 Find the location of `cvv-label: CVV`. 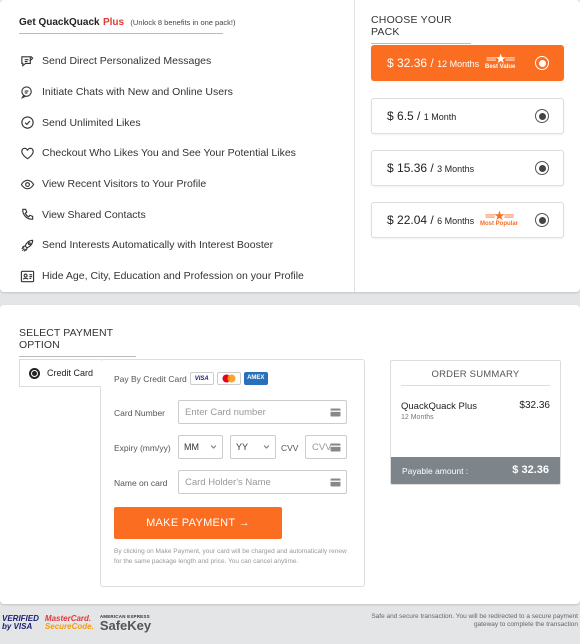

cvv-label: CVV is located at coordinates (290, 448).